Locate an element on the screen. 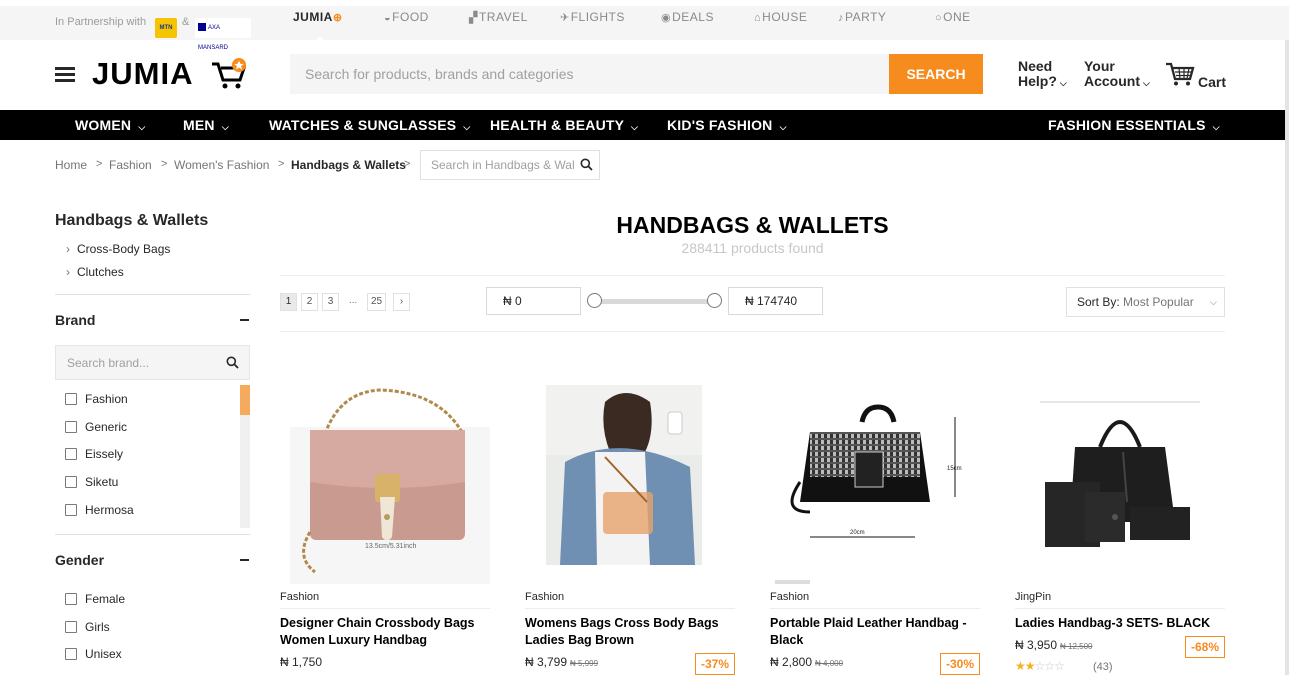 Image resolution: width=1289 pixels, height=675 pixels. partner-bar: In Partnership with MTN & AXA MANSARD is located at coordinates (644, 25).